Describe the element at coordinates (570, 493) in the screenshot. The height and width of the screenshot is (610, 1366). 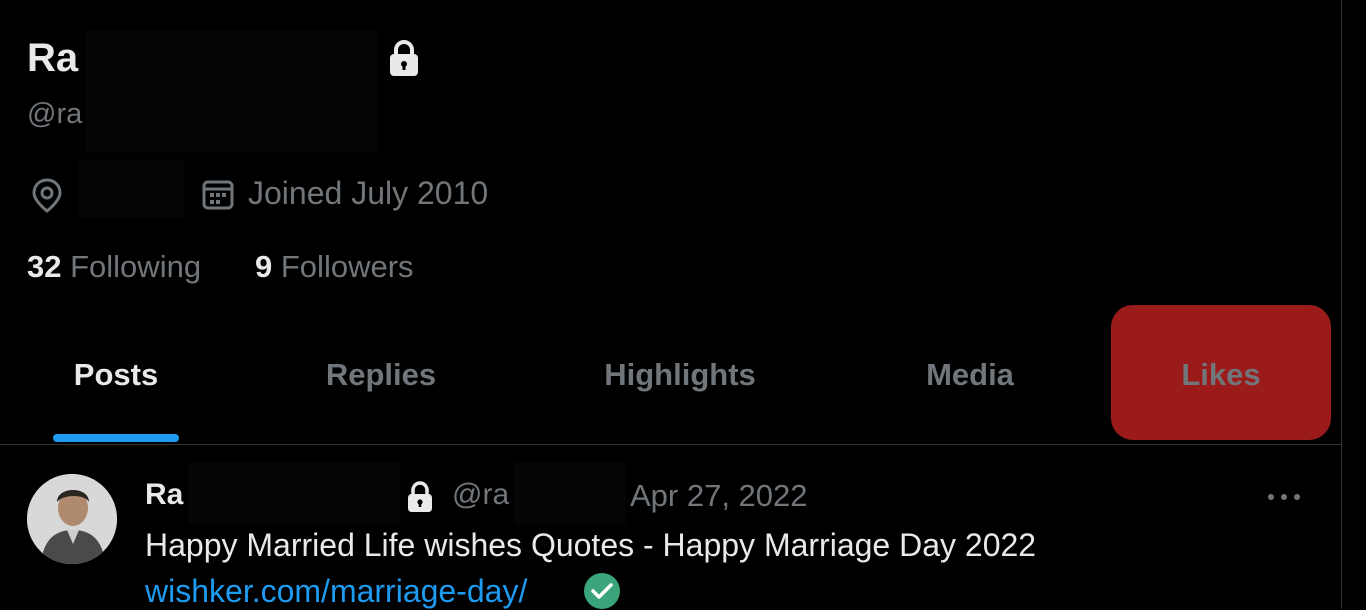
I see `redacted-handle` at that location.